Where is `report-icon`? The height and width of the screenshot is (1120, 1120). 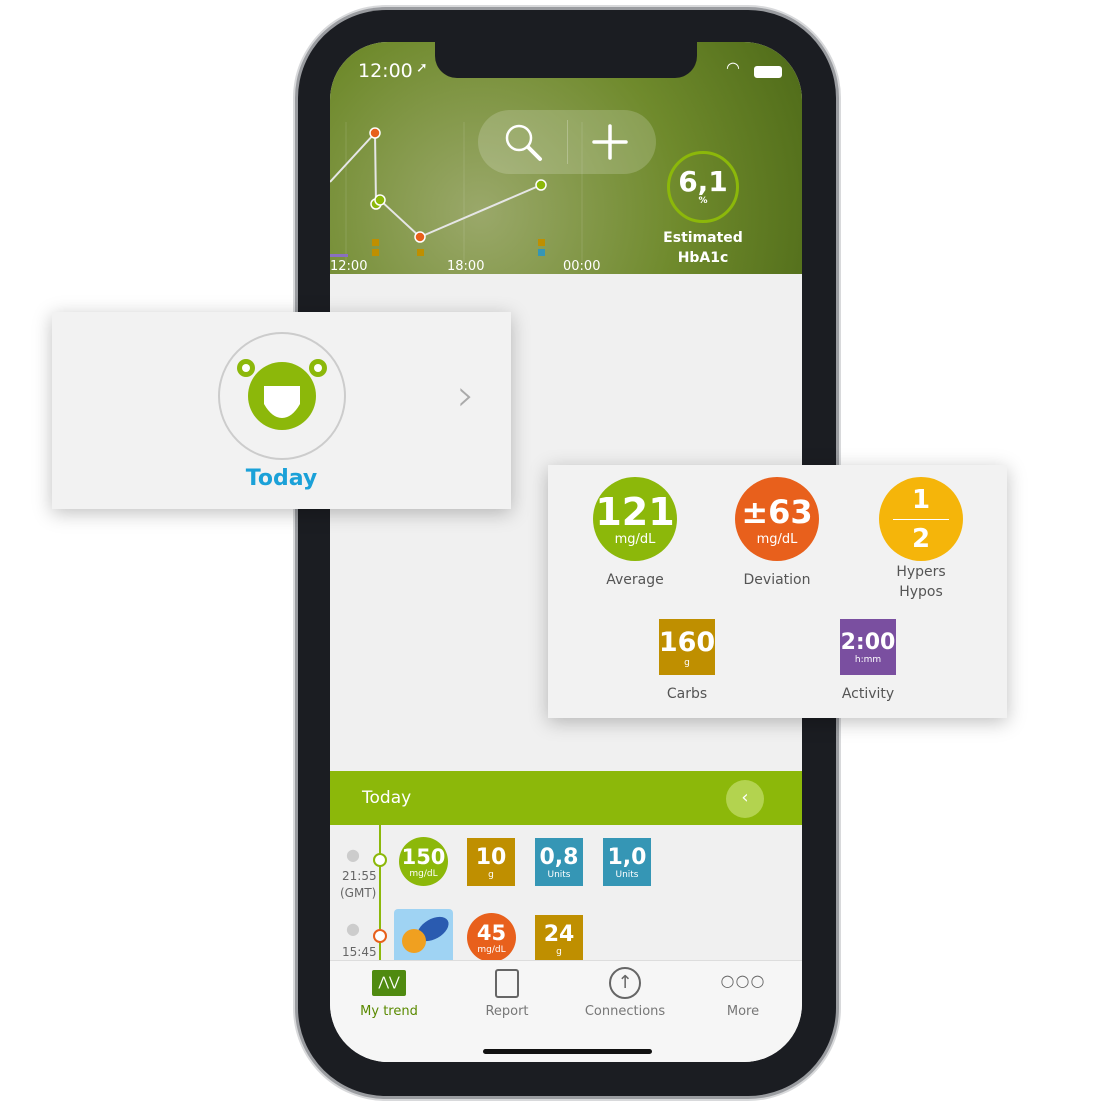
report-icon is located at coordinates (507, 983).